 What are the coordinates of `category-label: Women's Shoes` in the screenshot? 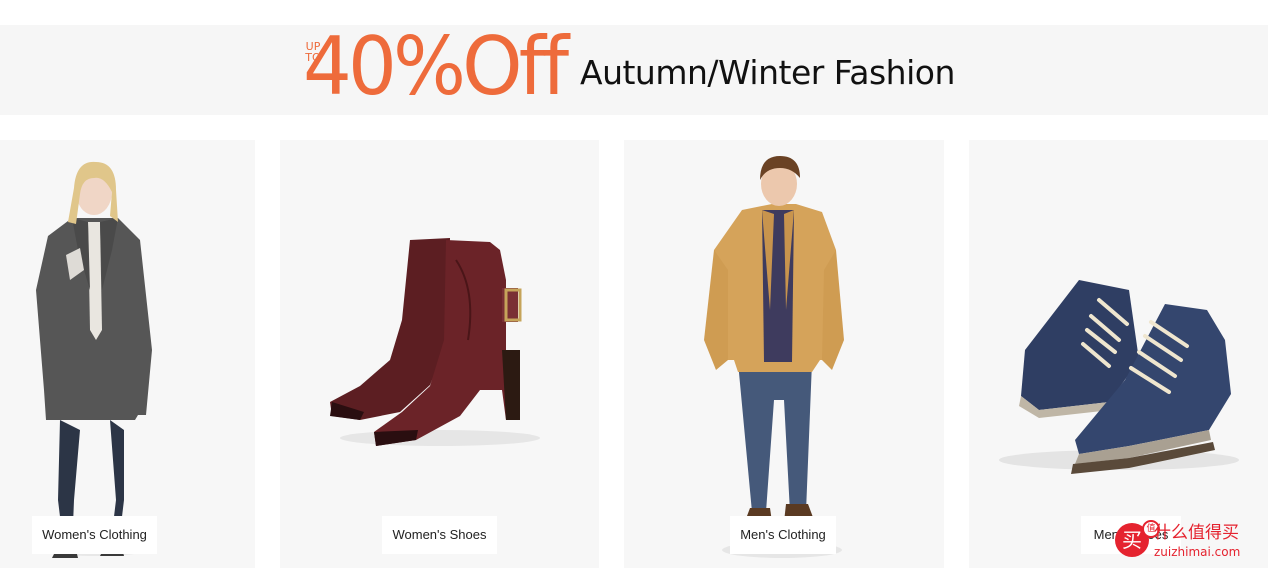 It's located at (439, 535).